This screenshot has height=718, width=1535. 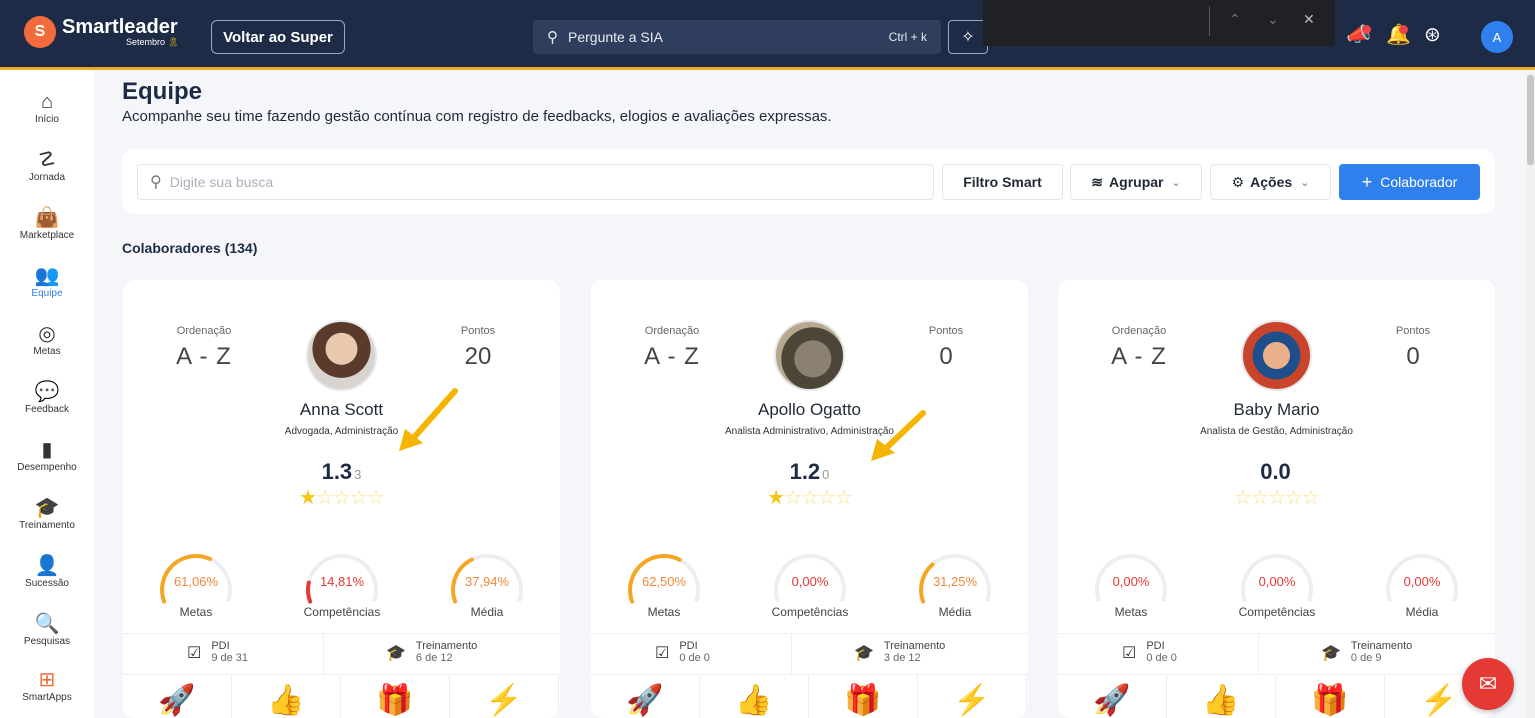 What do you see at coordinates (342, 585) in the screenshot?
I see `progress-gauge: 14,81% Competências` at bounding box center [342, 585].